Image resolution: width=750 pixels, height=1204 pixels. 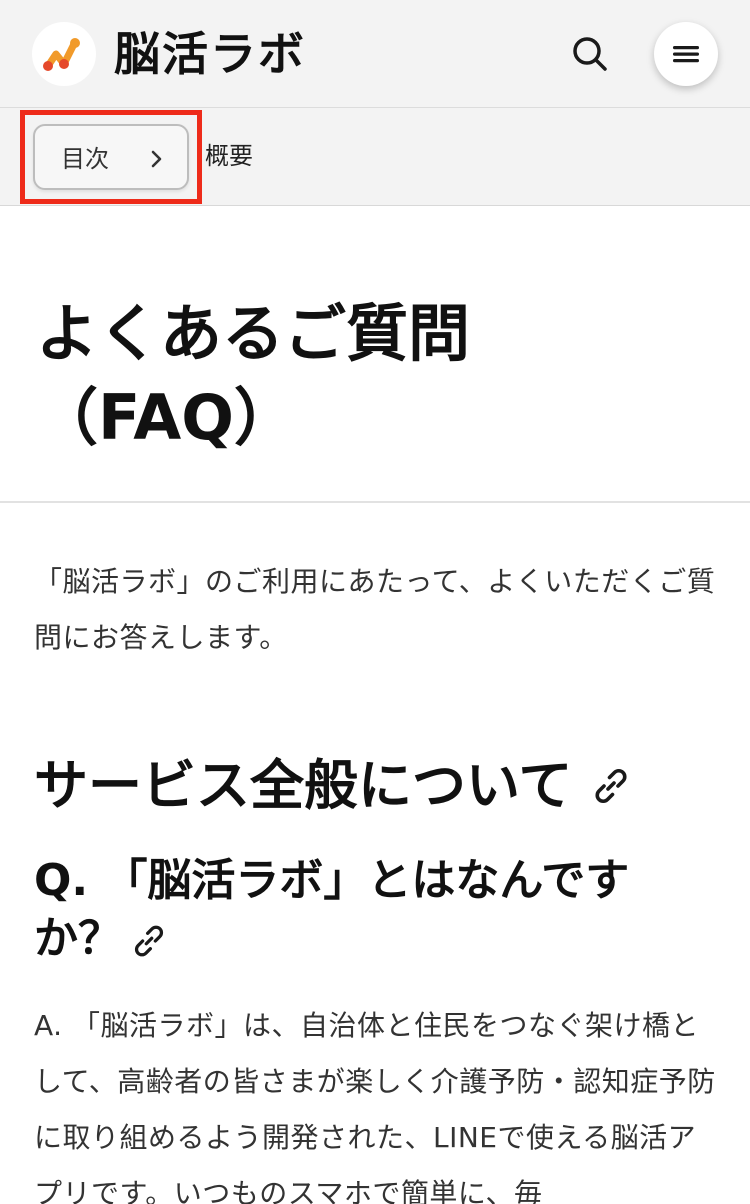 What do you see at coordinates (64, 54) in the screenshot?
I see `logo-icon` at bounding box center [64, 54].